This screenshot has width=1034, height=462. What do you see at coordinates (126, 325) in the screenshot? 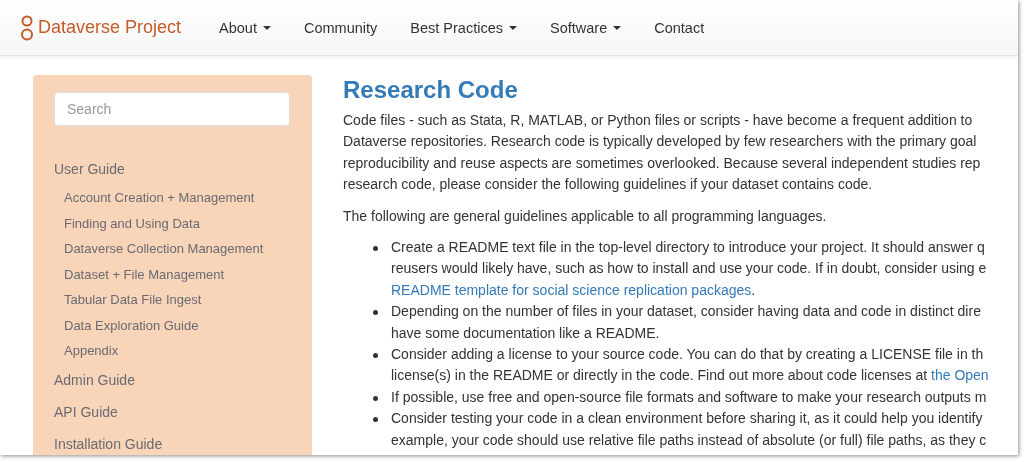
I see `sidebar-item: Data Exploration Guide` at bounding box center [126, 325].